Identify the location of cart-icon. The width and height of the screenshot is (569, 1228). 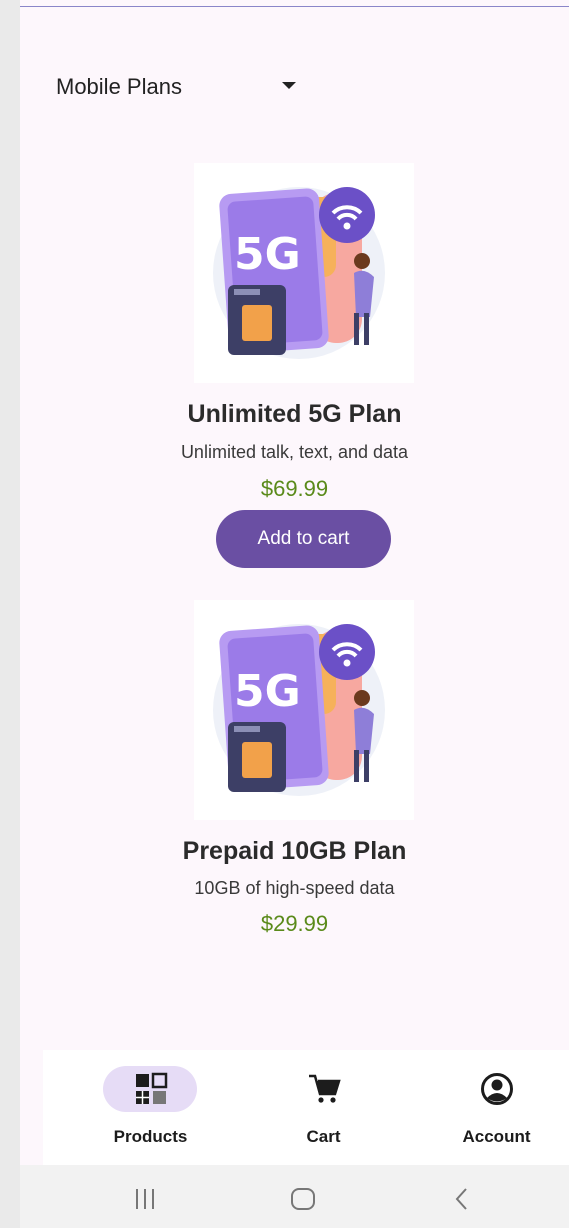
(325, 1088).